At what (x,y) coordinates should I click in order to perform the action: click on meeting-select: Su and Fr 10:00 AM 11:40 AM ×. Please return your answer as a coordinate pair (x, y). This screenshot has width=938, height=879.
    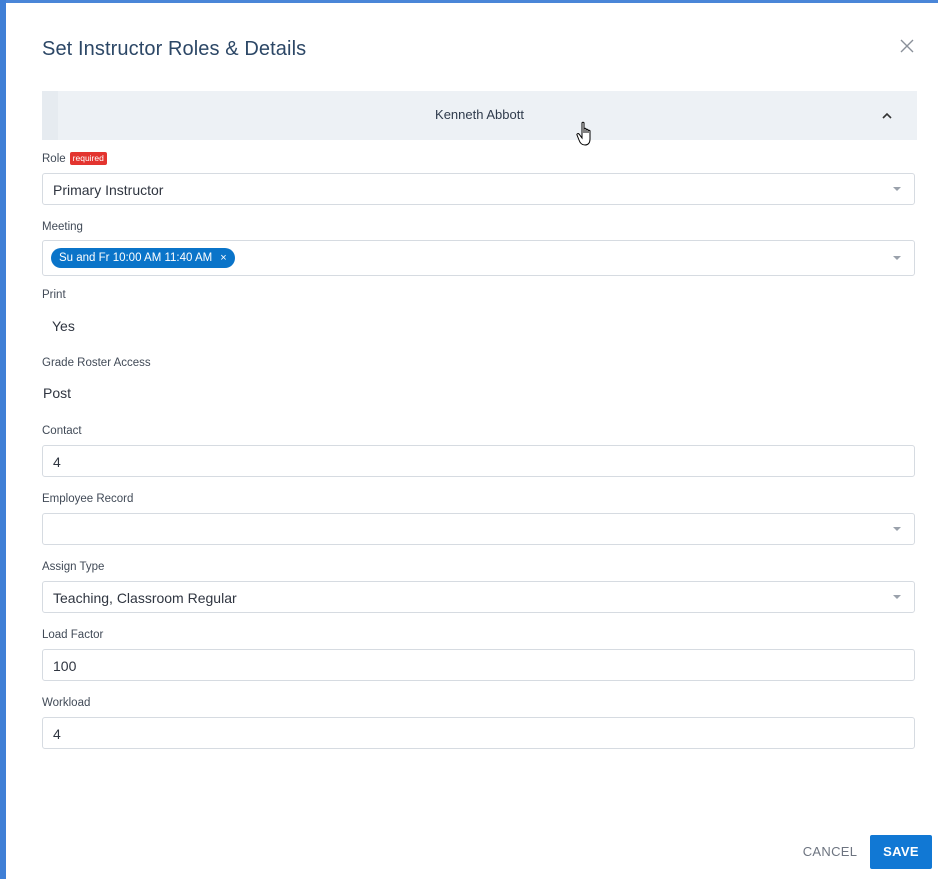
    Looking at the image, I should click on (478, 258).